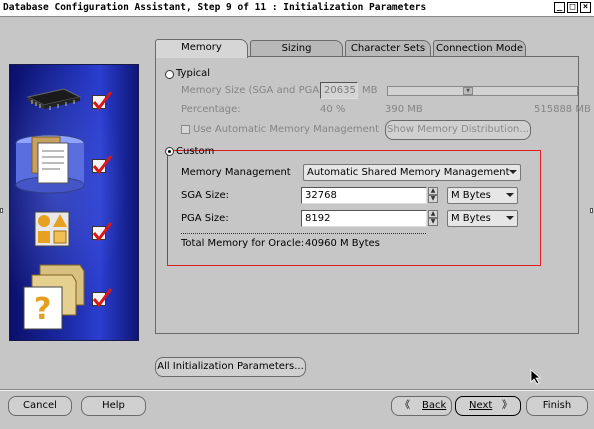  I want to click on back-label: Back, so click(434, 405).